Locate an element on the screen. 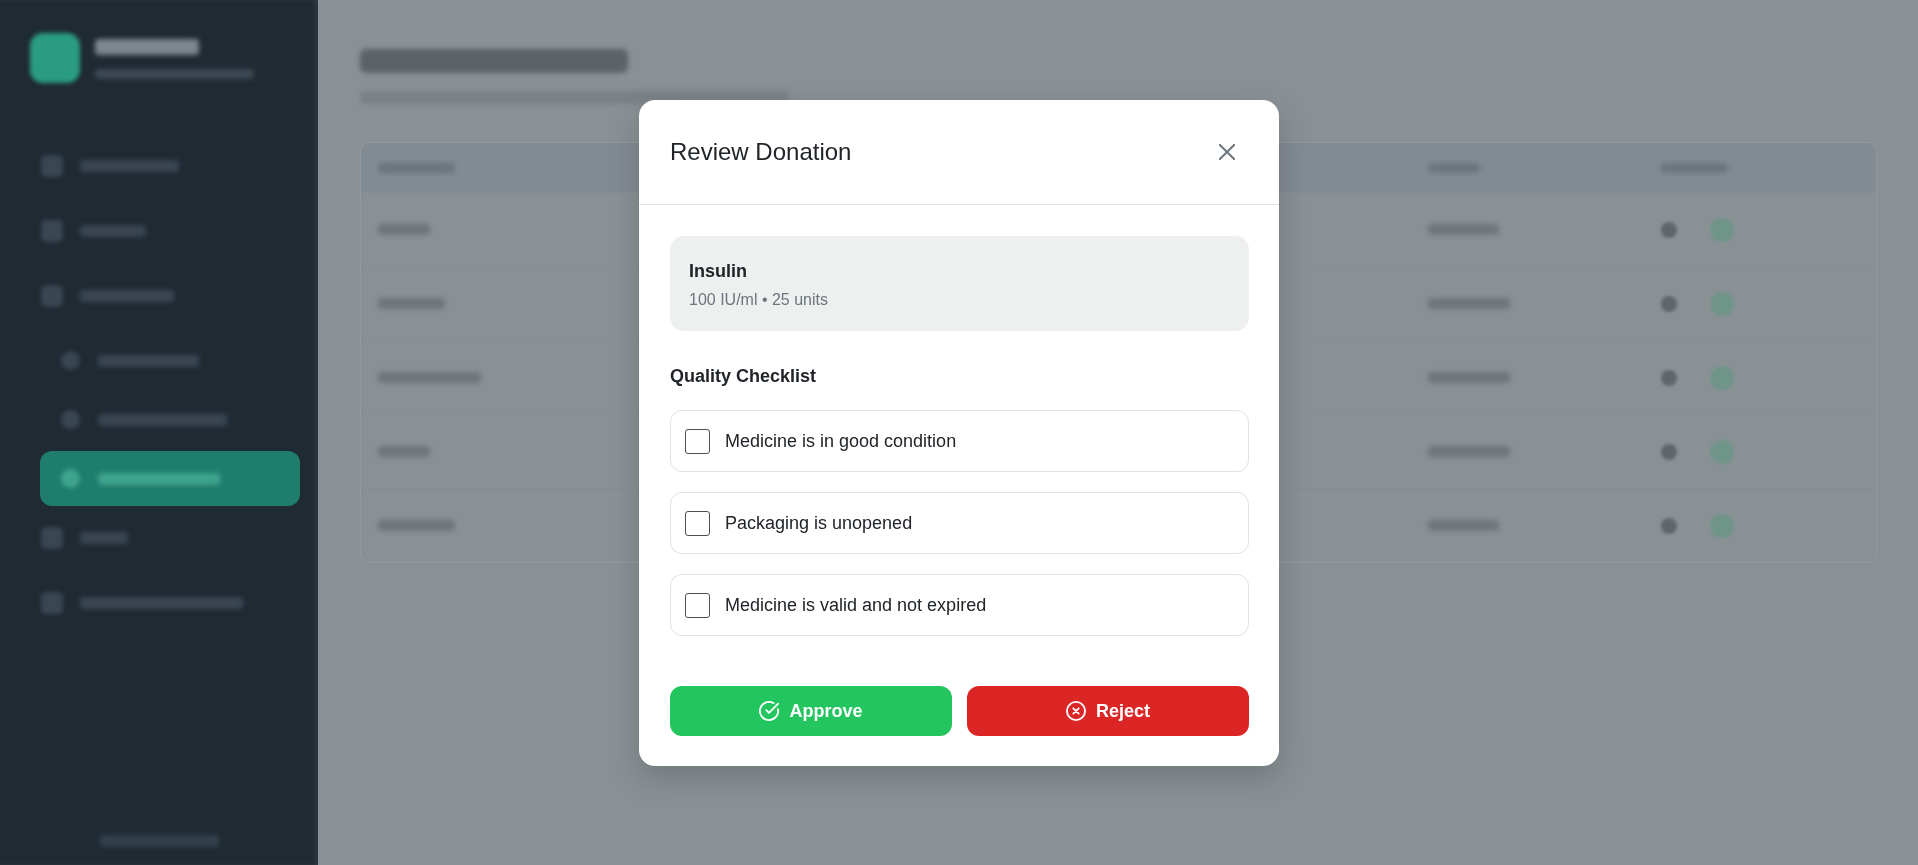  option-label: Medicine is in good condition is located at coordinates (841, 441).